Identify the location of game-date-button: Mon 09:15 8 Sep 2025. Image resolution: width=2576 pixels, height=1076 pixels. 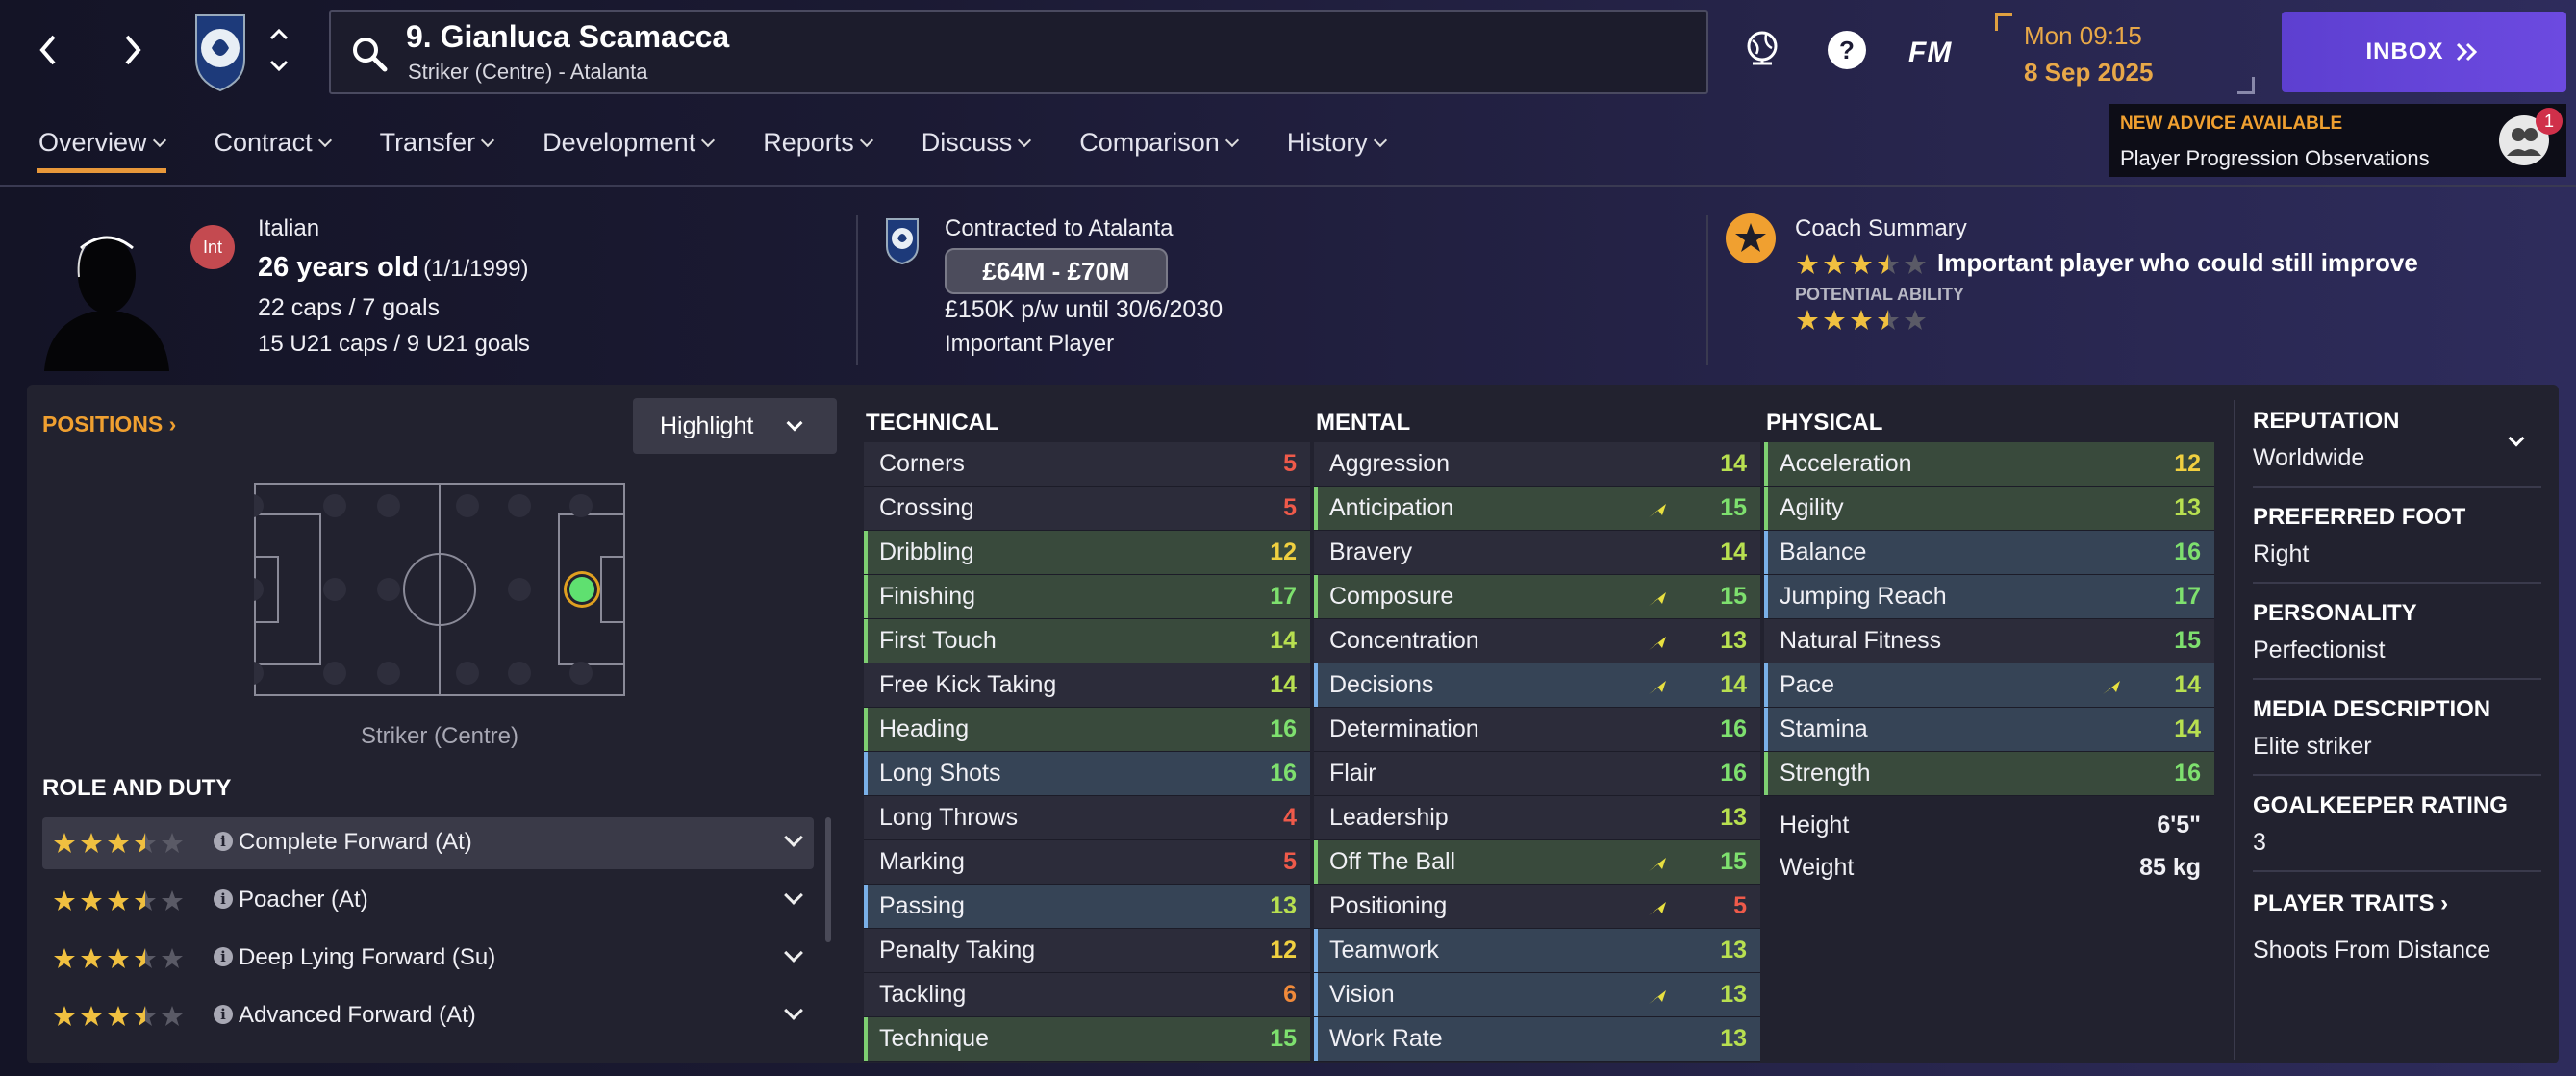
(2125, 54).